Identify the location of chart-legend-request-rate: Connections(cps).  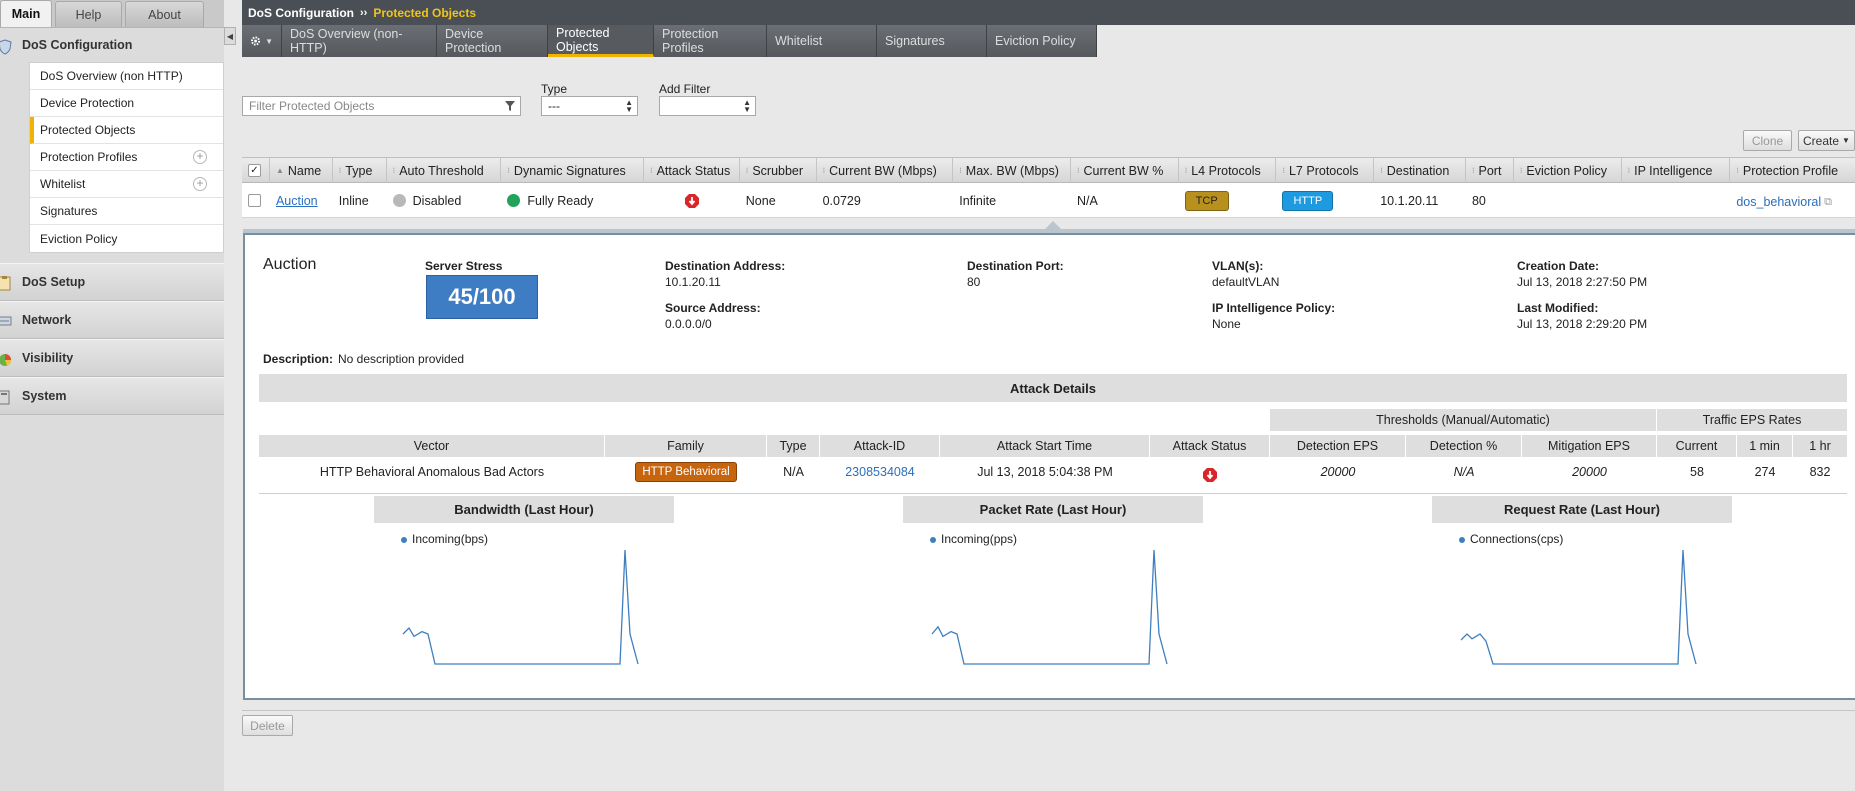
(1511, 539).